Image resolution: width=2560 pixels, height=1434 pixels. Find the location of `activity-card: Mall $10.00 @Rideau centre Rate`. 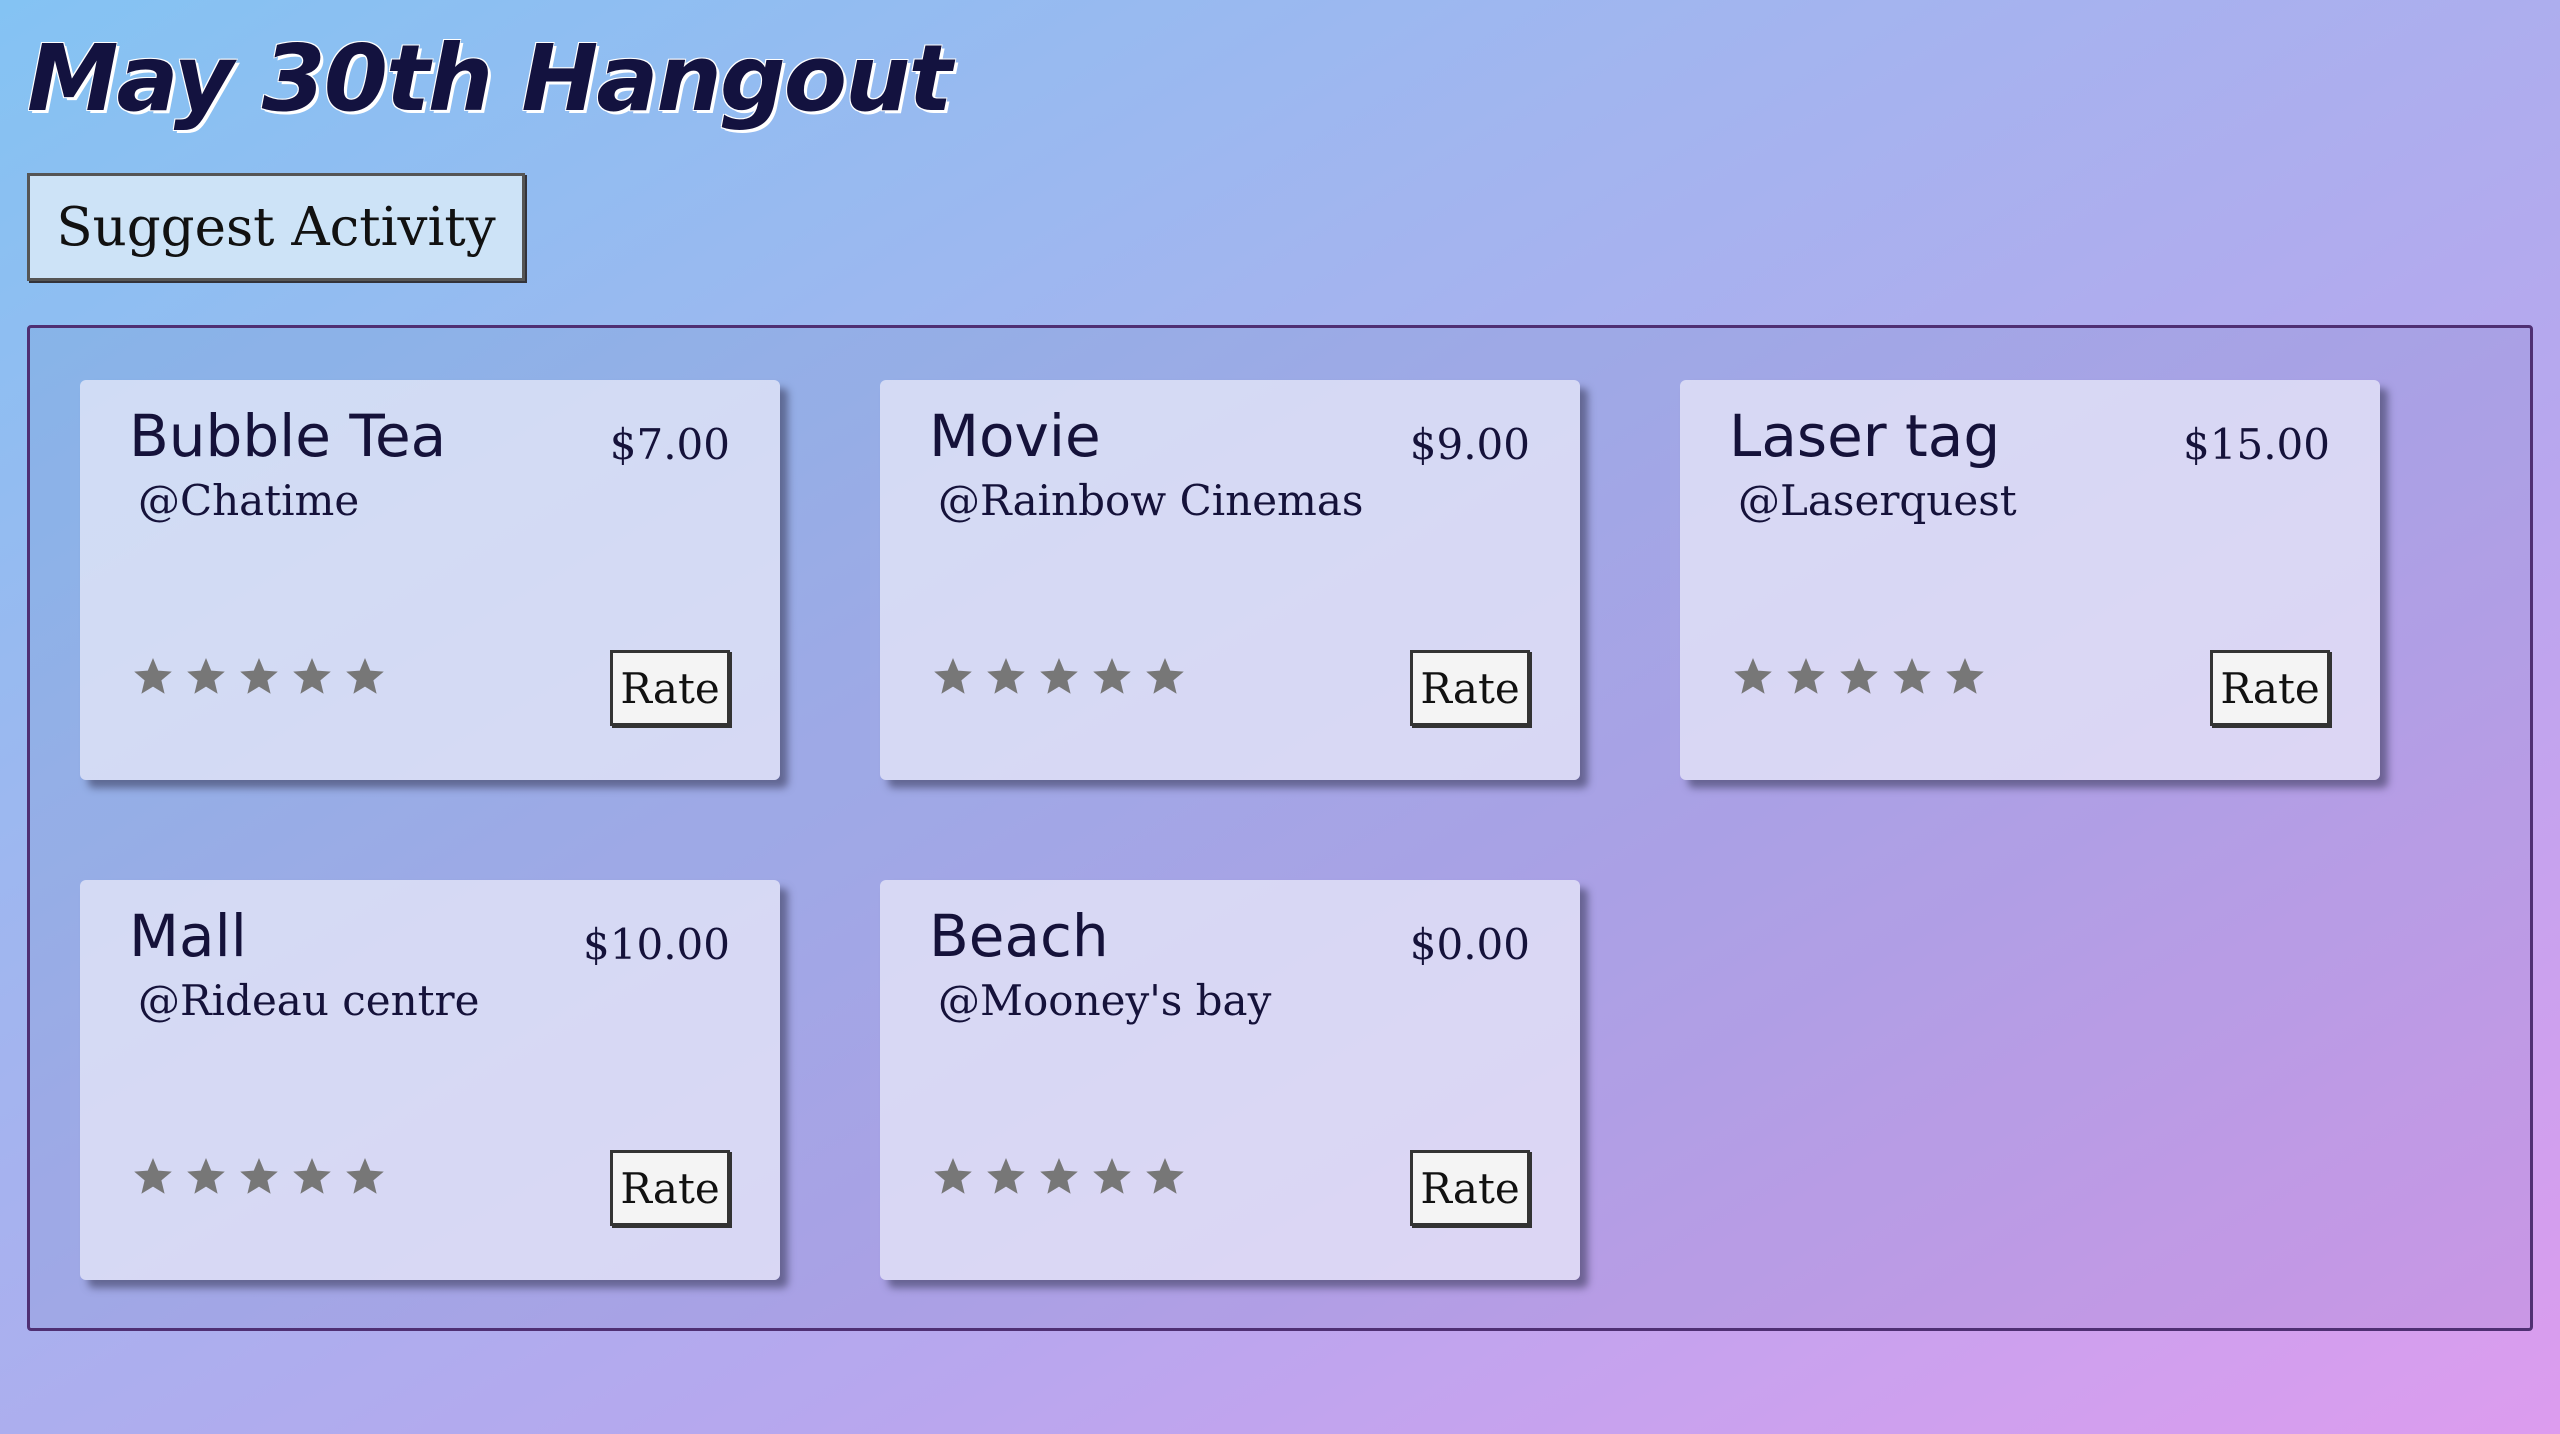

activity-card: Mall $10.00 @Rideau centre Rate is located at coordinates (430, 1080).